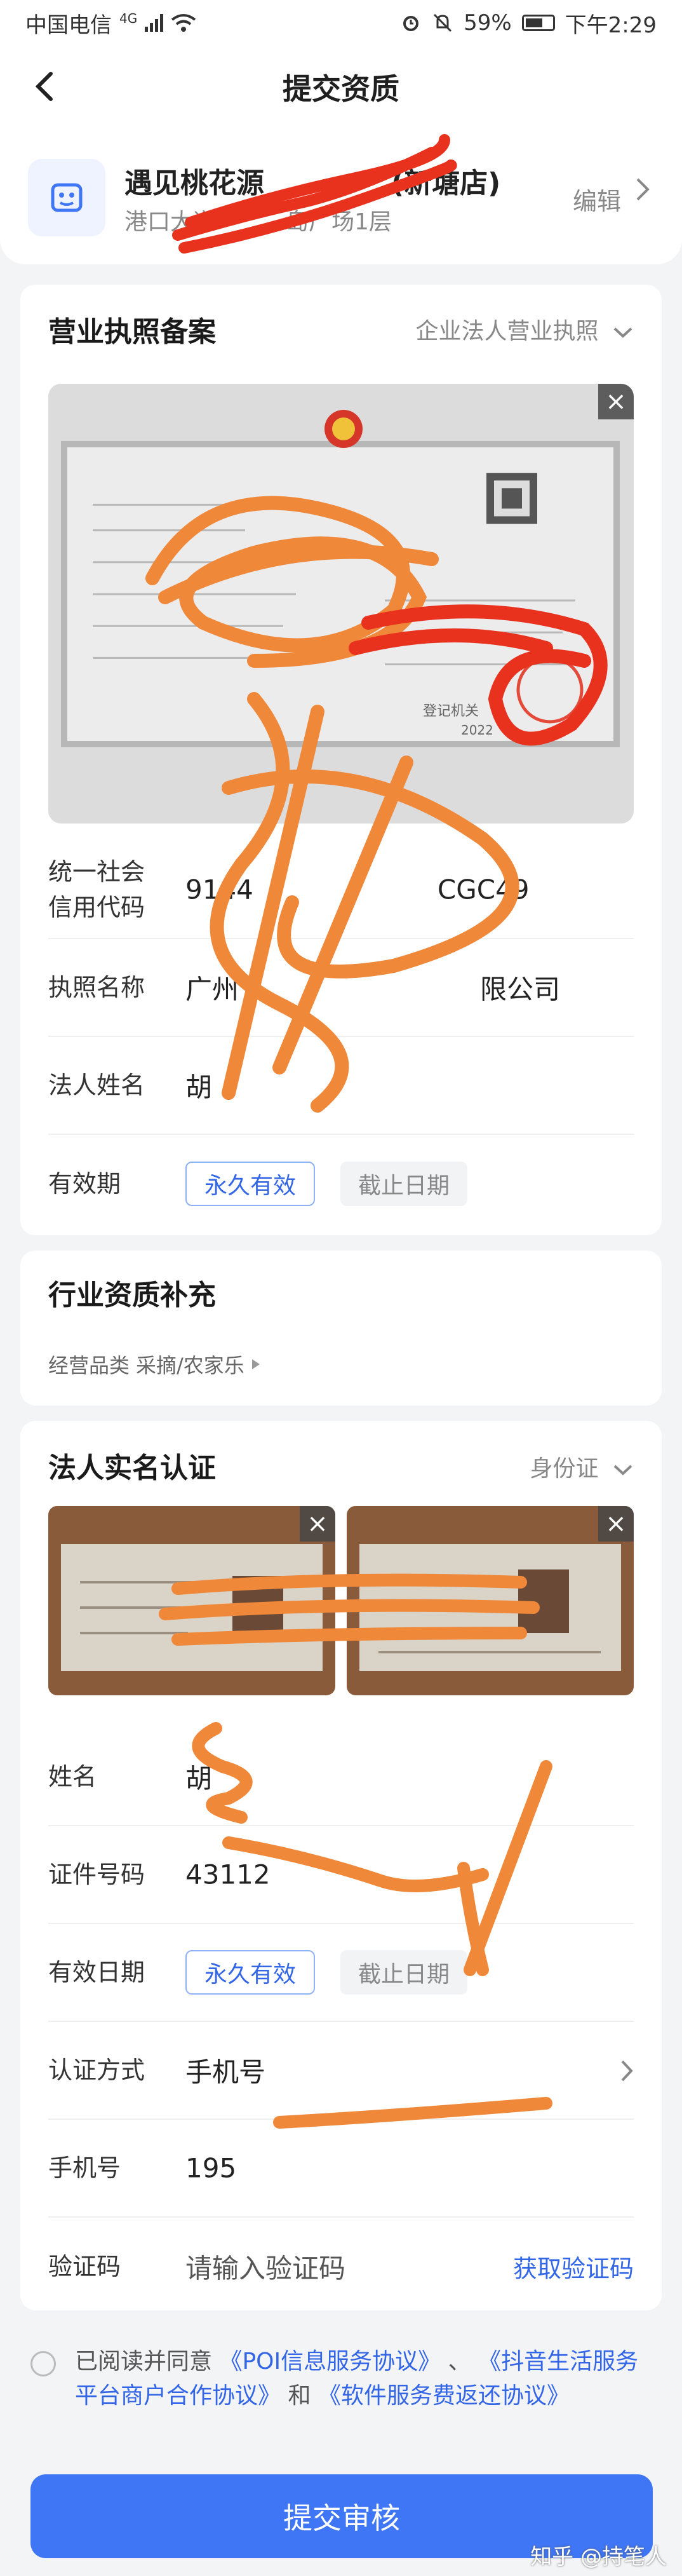 The image size is (682, 2576). I want to click on credit-code-label: 统一社会 信用代码, so click(97, 889).